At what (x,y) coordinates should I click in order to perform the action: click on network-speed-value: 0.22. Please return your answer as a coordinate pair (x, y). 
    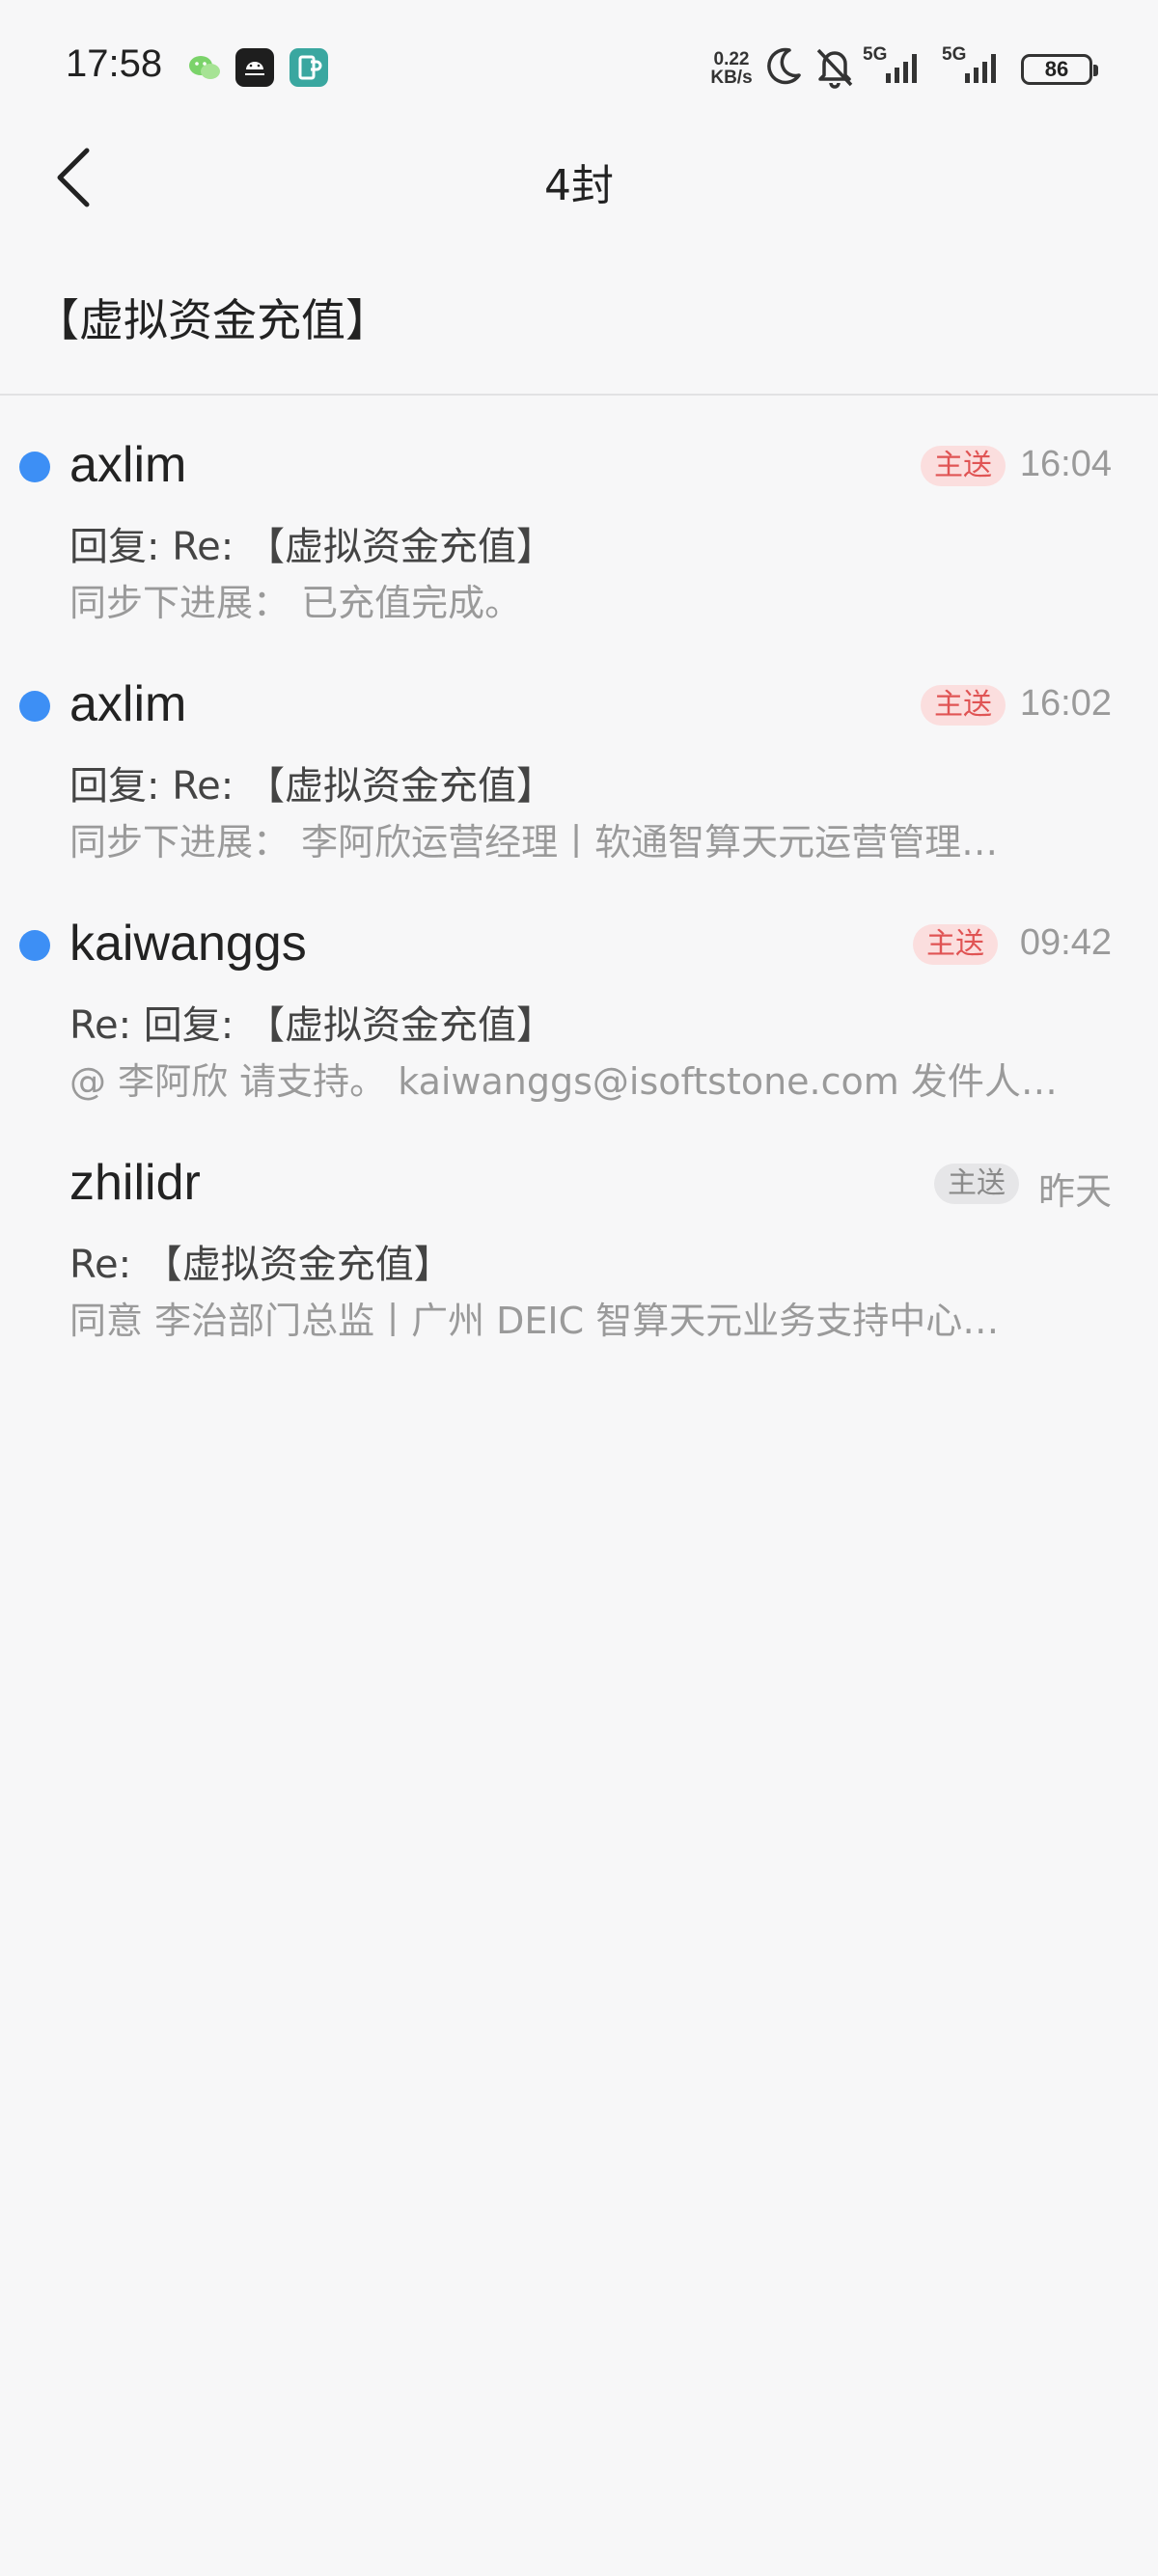
    Looking at the image, I should click on (731, 59).